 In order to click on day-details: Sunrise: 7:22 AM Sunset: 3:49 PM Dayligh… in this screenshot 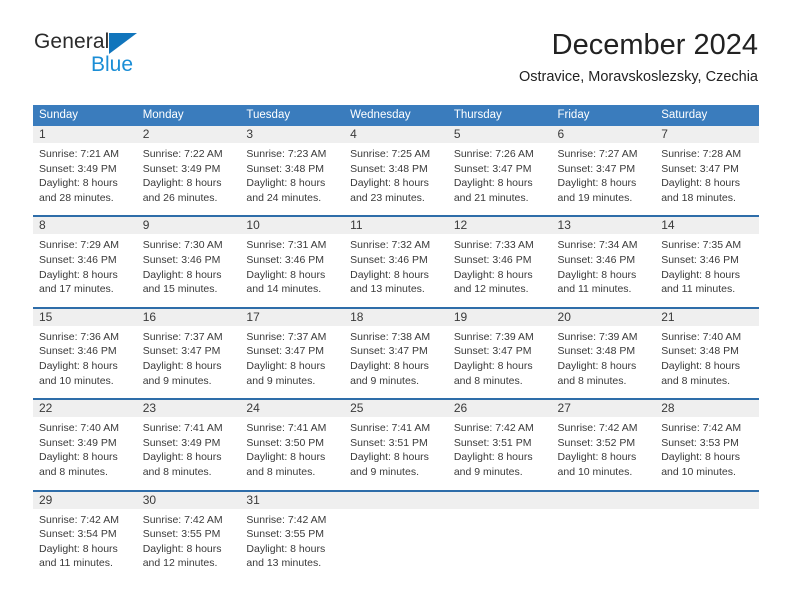, I will do `click(189, 179)`.